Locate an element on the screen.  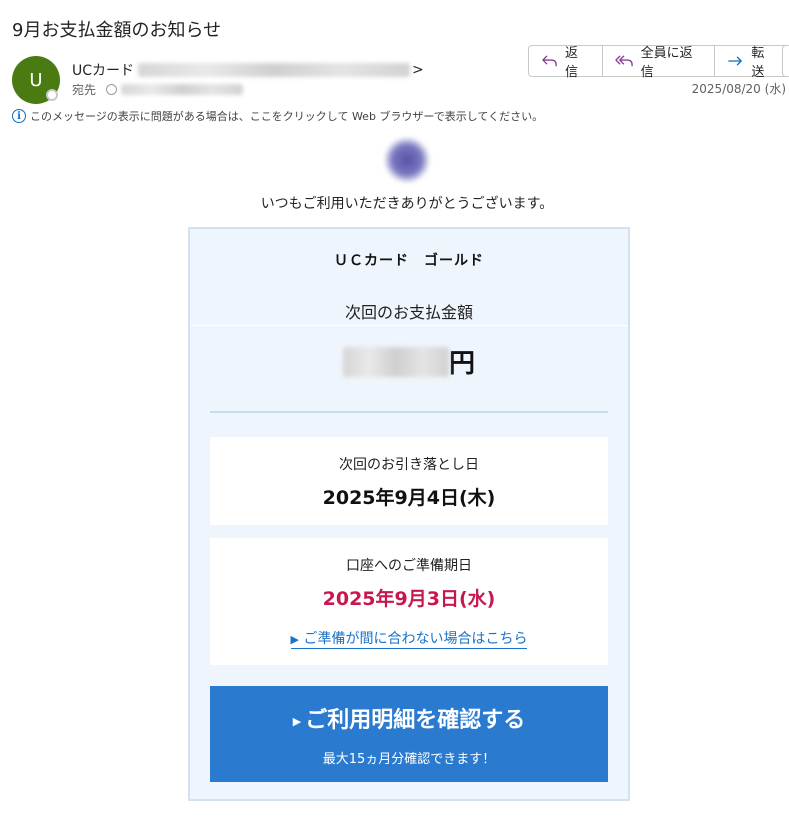
sender-address-redacted is located at coordinates (274, 70).